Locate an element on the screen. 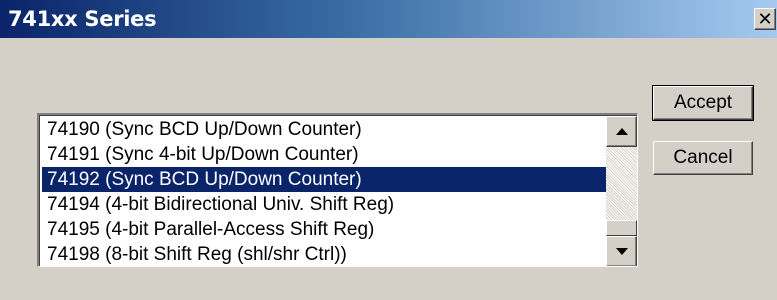 The width and height of the screenshot is (777, 300). up-arrow-icon is located at coordinates (621, 131).